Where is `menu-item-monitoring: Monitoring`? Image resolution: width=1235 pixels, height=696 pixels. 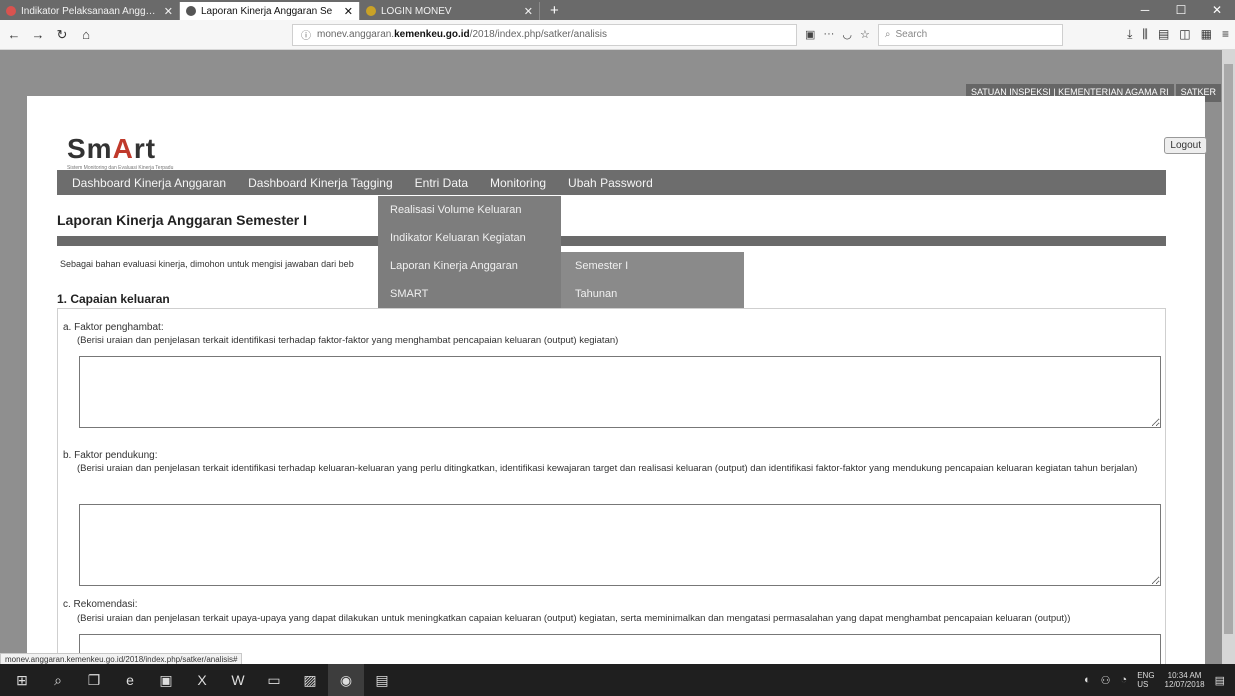
menu-item-monitoring: Monitoring is located at coordinates (518, 183).